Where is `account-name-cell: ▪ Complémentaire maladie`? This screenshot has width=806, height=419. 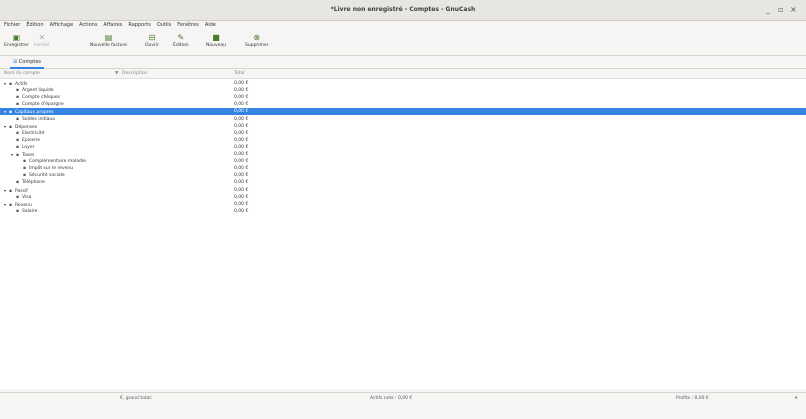 account-name-cell: ▪ Complémentaire maladie is located at coordinates (52, 161).